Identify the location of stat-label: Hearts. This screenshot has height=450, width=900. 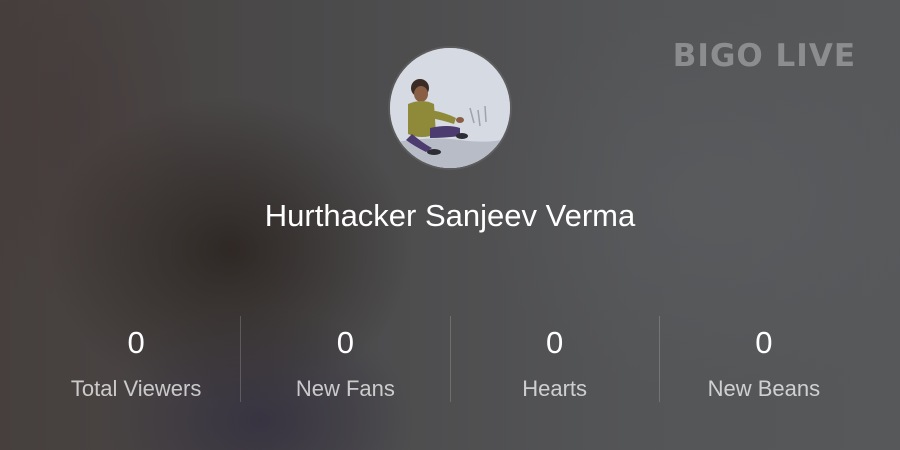
(555, 388).